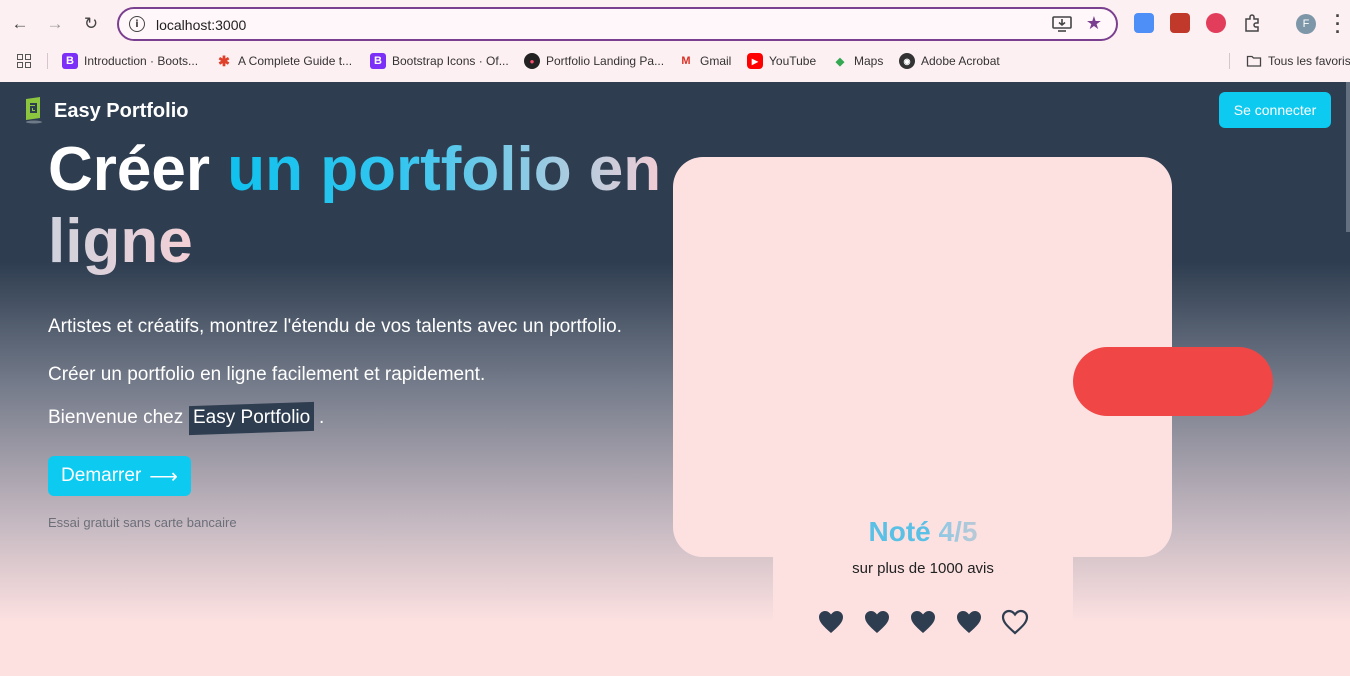 Image resolution: width=1350 pixels, height=676 pixels. I want to click on trial-note: Essai gratuit sans carte bancaire, so click(142, 522).